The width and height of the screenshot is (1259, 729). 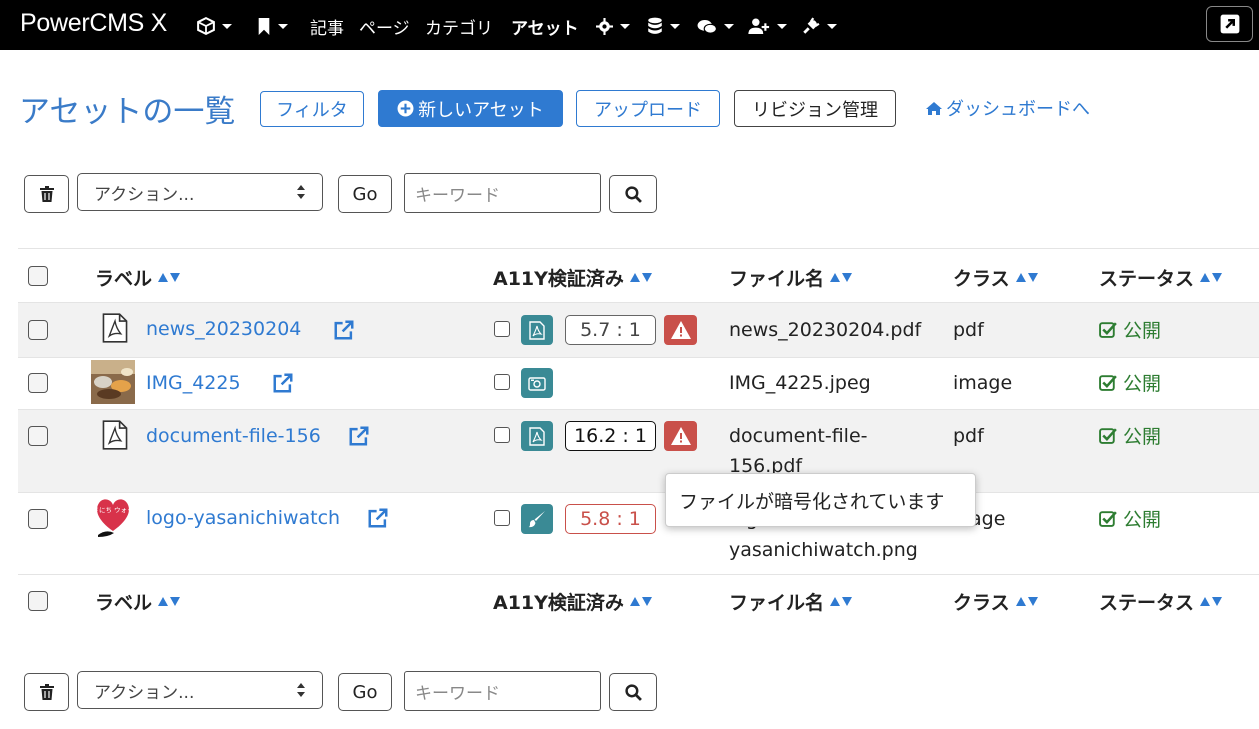 What do you see at coordinates (663, 26) in the screenshot?
I see `database-menu` at bounding box center [663, 26].